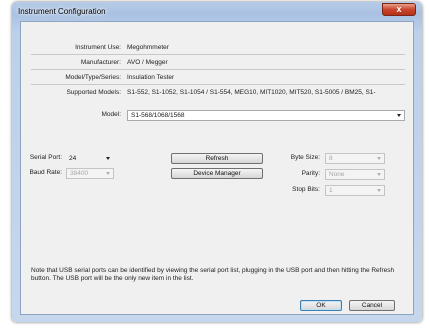  I want to click on close-icon: x, so click(399, 9).